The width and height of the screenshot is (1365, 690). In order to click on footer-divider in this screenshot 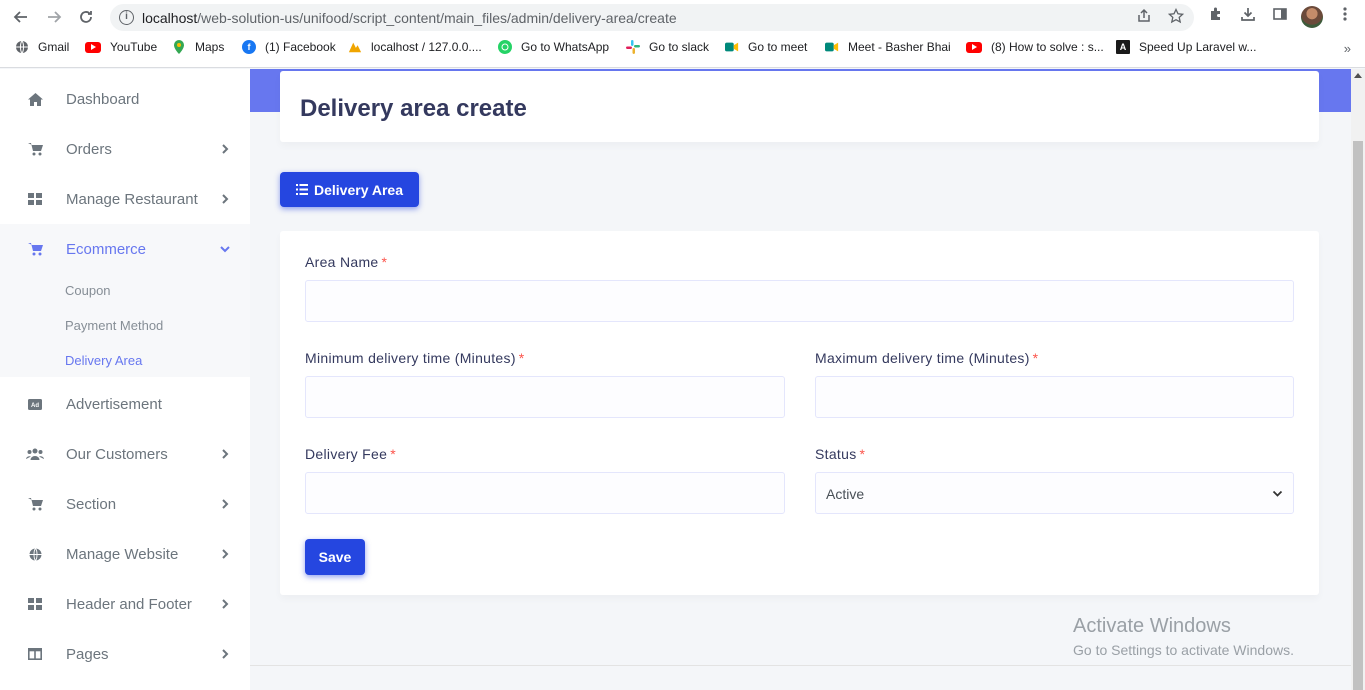, I will do `click(800, 665)`.